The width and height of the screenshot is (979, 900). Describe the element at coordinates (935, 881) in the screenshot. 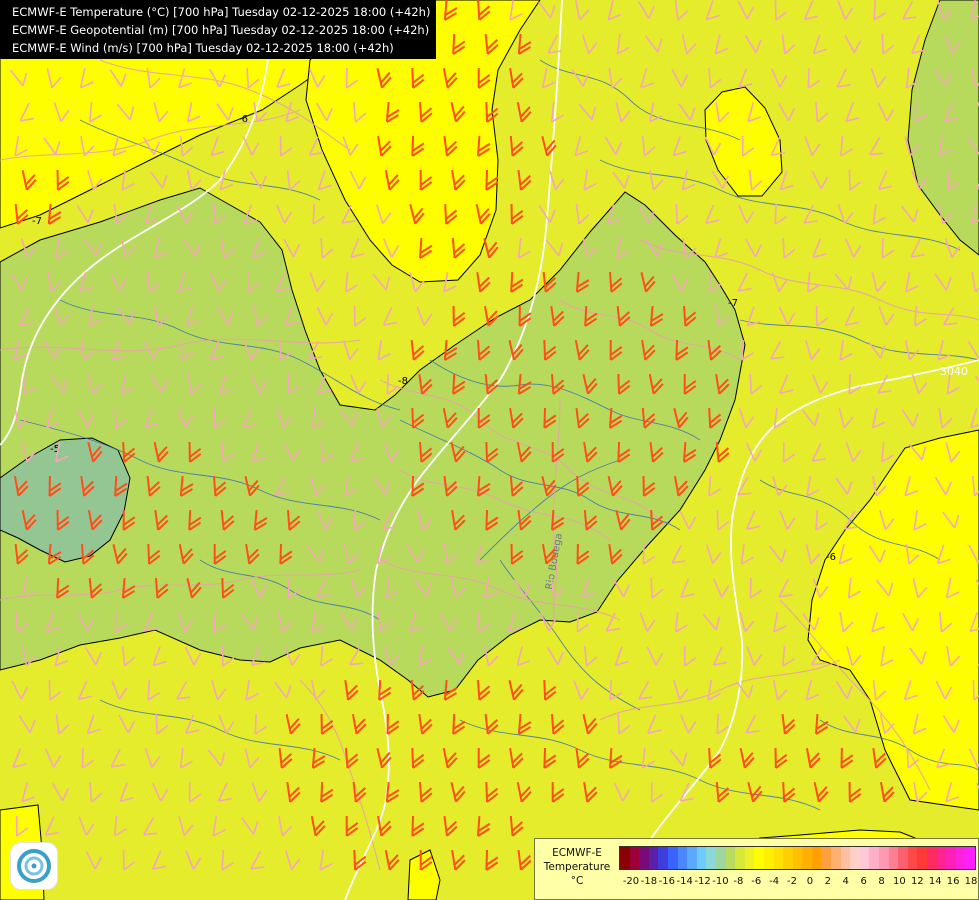

I see `legend-tick-label: 14` at that location.